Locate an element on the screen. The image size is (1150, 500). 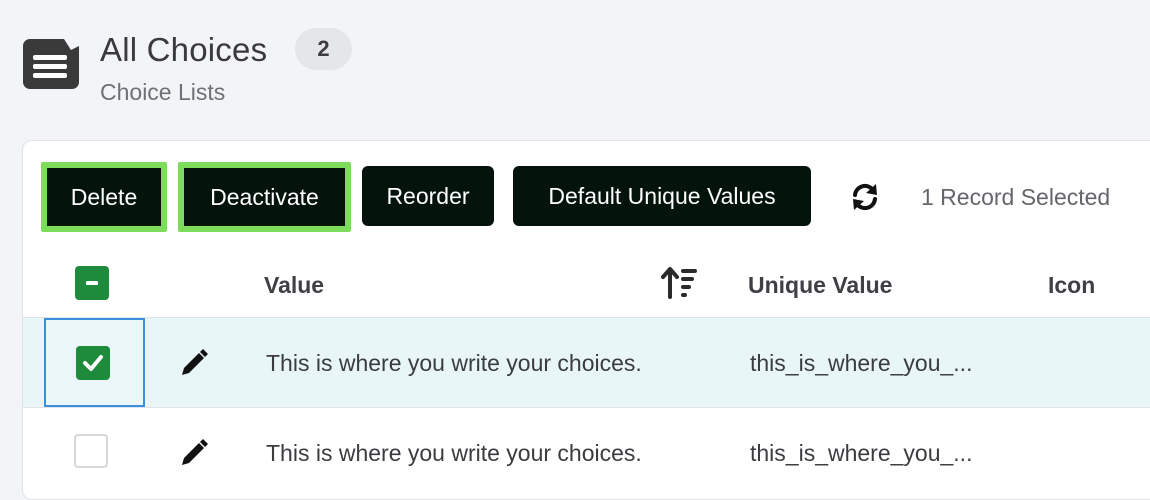
default-unique-values-button: Default Unique Values is located at coordinates (662, 196).